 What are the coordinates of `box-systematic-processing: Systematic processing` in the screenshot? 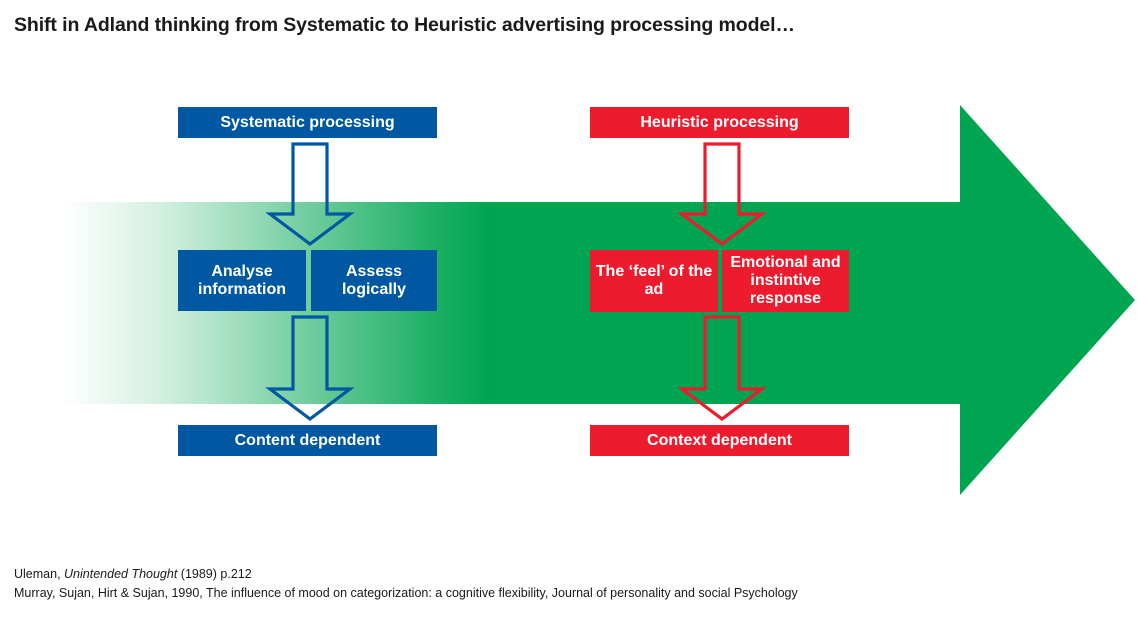 It's located at (307, 122).